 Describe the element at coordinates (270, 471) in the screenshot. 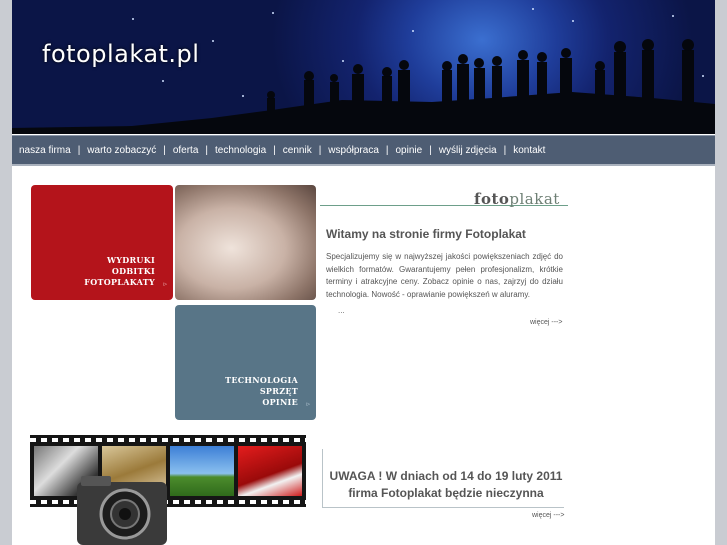

I see `film-photo-red` at that location.